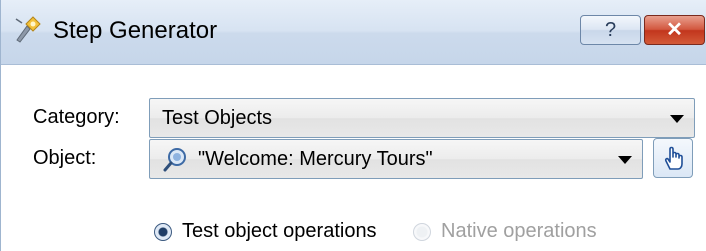  What do you see at coordinates (163, 232) in the screenshot?
I see `test-object-operations-radio` at bounding box center [163, 232].